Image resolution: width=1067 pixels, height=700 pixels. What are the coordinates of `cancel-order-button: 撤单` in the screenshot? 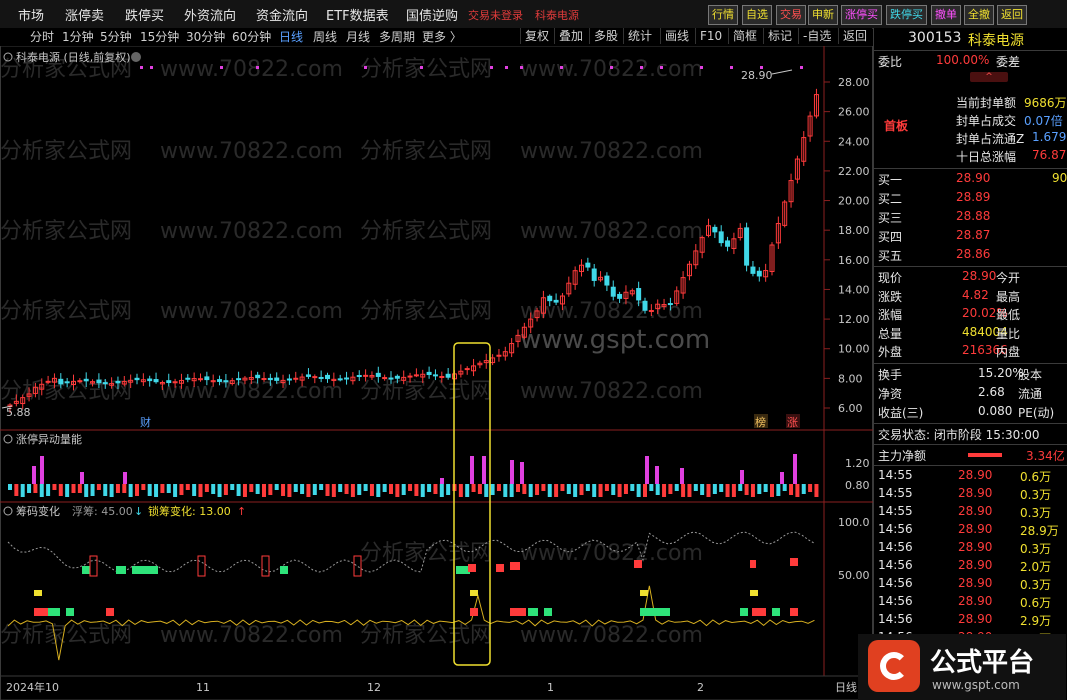 It's located at (946, 15).